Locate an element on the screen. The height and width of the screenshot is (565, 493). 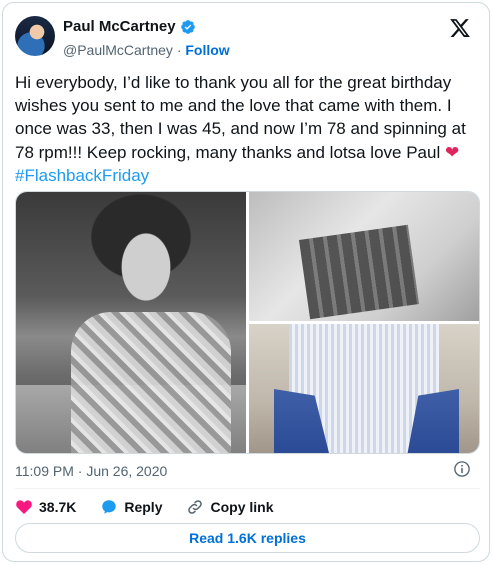
reply-label: Reply is located at coordinates (143, 507).